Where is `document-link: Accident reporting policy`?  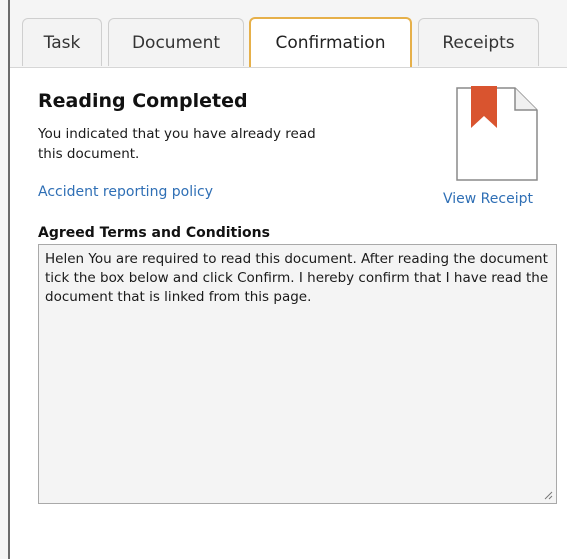 document-link: Accident reporting policy is located at coordinates (125, 192).